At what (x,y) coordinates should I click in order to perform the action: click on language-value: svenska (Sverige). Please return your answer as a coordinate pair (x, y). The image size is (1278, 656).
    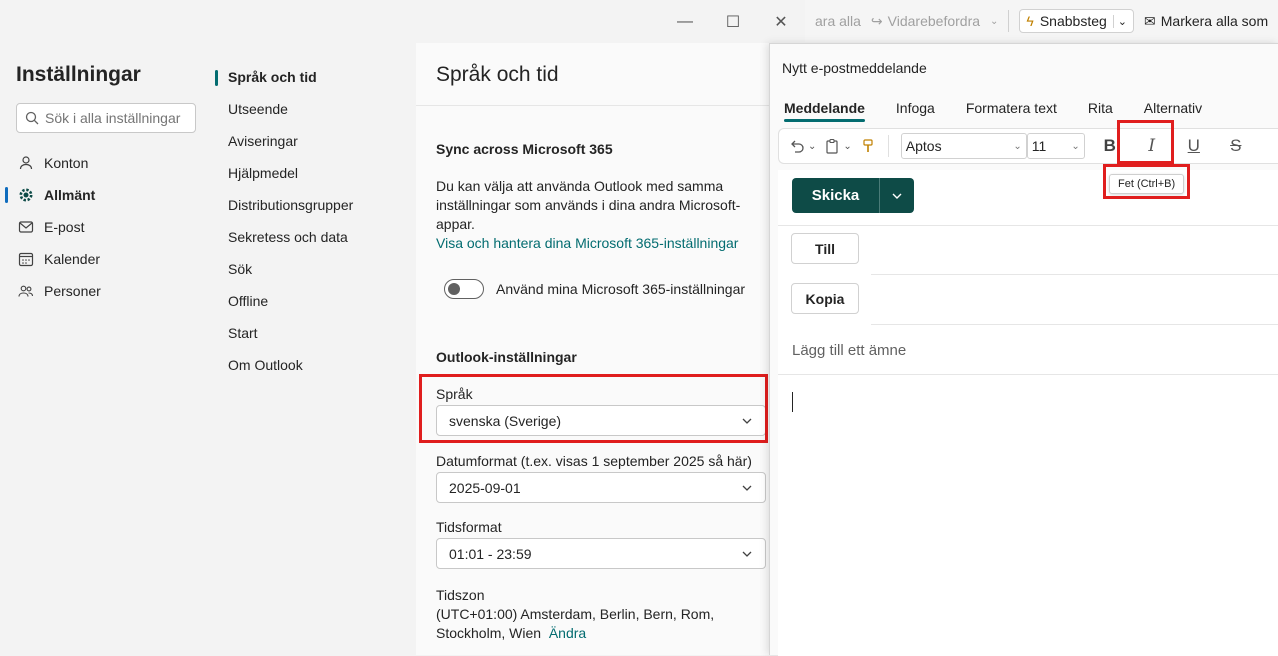
    Looking at the image, I should click on (505, 420).